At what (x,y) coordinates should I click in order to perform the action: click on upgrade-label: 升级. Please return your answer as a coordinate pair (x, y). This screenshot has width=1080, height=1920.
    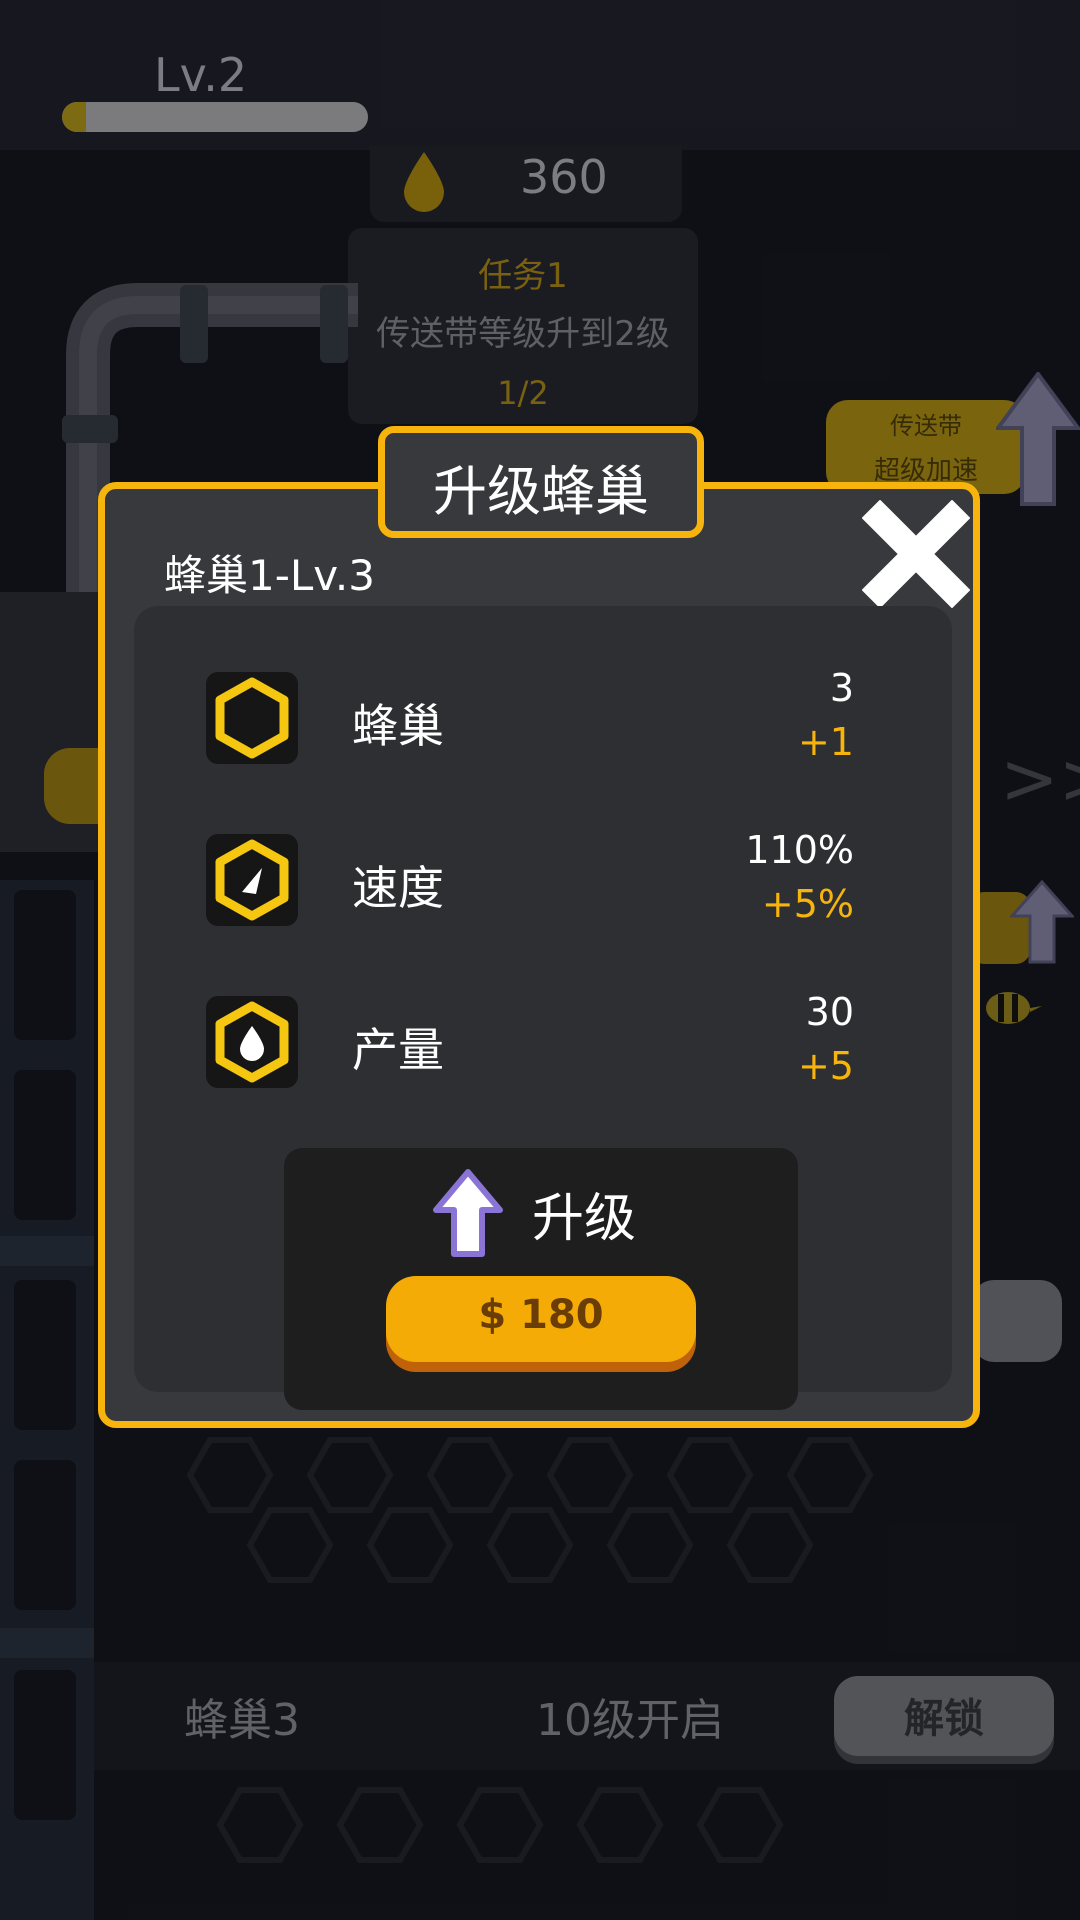
    Looking at the image, I should click on (584, 1219).